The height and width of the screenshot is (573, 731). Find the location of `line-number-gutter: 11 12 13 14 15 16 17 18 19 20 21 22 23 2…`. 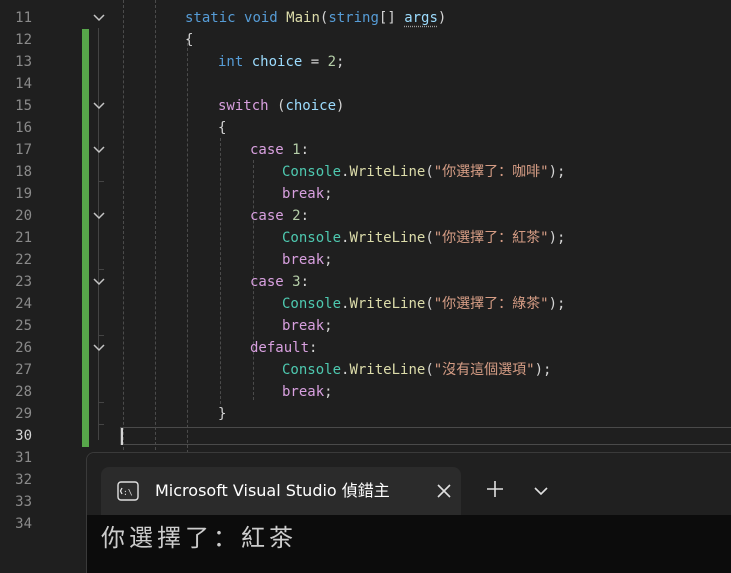

line-number-gutter: 11 12 13 14 15 16 17 18 19 20 21 22 23 2… is located at coordinates (16, 271).